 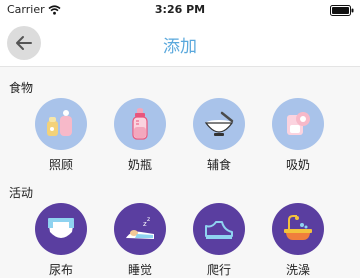 I want to click on food-item-solid-food: 辅食, so click(x=221, y=135).